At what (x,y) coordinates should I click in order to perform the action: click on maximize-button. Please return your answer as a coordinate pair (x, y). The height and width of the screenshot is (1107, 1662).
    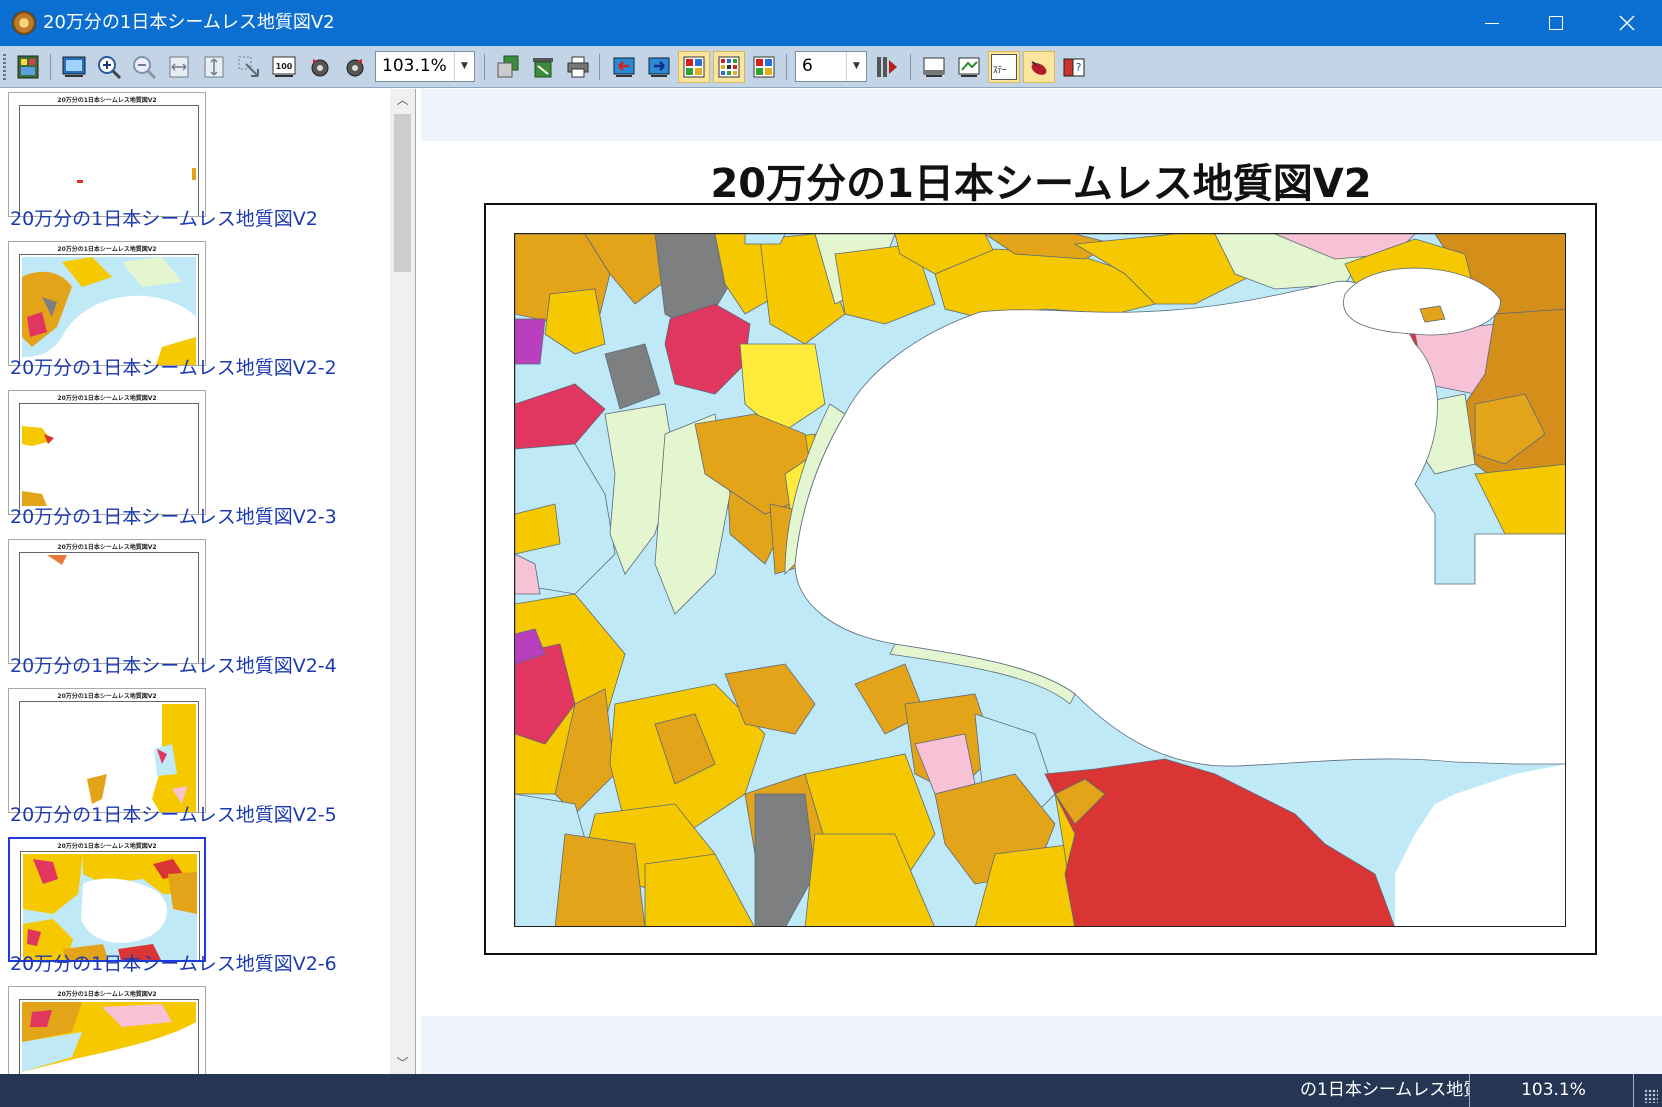
    Looking at the image, I should click on (1556, 23).